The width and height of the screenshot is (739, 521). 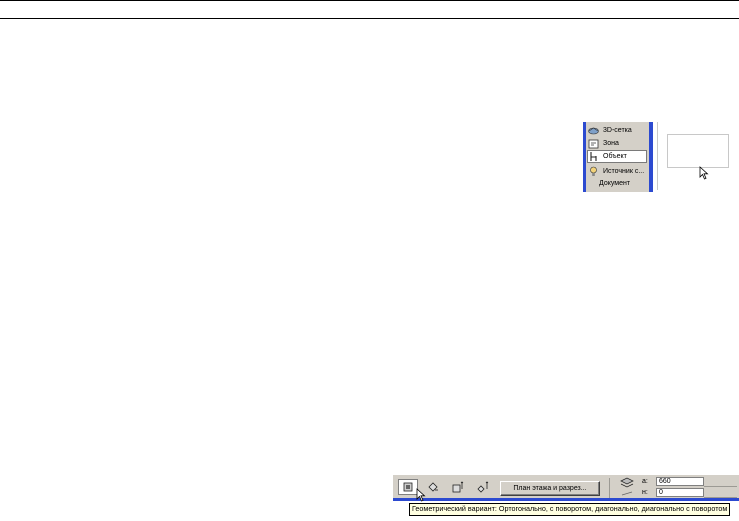 What do you see at coordinates (566, 499) in the screenshot?
I see `info-box-bottom-bar` at bounding box center [566, 499].